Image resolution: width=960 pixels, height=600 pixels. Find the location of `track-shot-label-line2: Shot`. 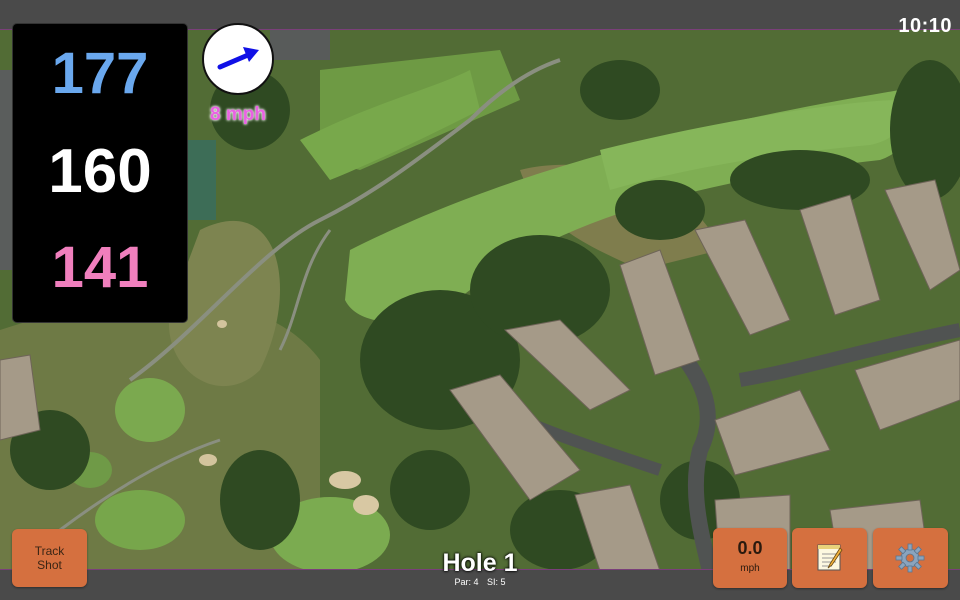

track-shot-label-line2: Shot is located at coordinates (49, 565).